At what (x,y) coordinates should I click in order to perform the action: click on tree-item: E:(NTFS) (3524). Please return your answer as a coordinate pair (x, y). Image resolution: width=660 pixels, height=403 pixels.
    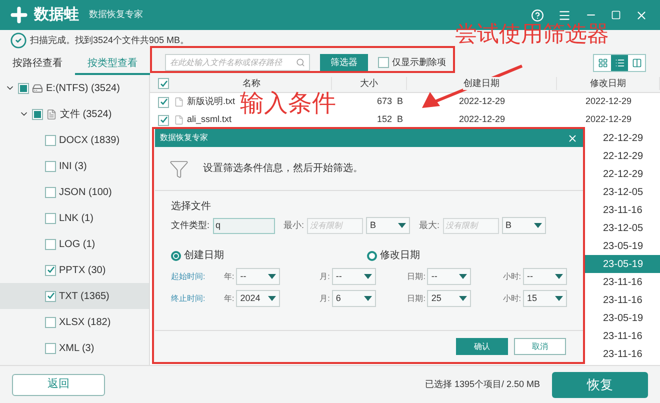
    Looking at the image, I should click on (74, 88).